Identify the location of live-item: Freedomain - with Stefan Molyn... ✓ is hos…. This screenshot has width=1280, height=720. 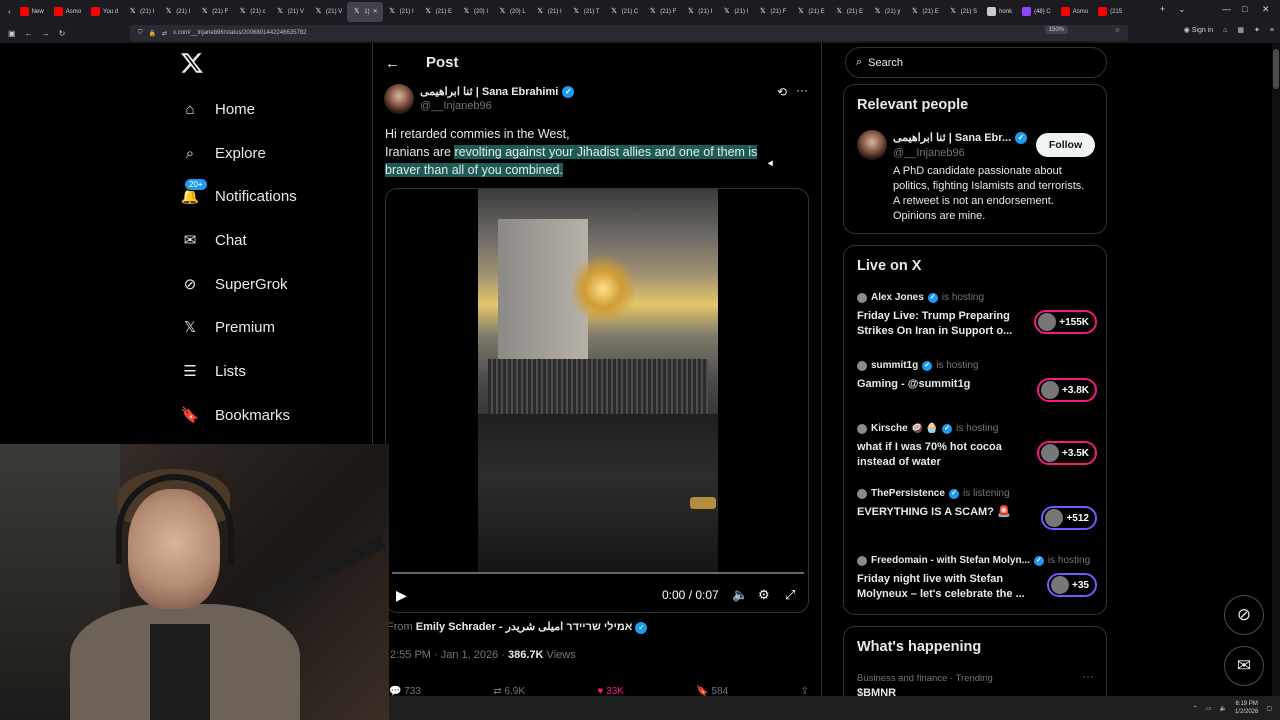
(977, 577).